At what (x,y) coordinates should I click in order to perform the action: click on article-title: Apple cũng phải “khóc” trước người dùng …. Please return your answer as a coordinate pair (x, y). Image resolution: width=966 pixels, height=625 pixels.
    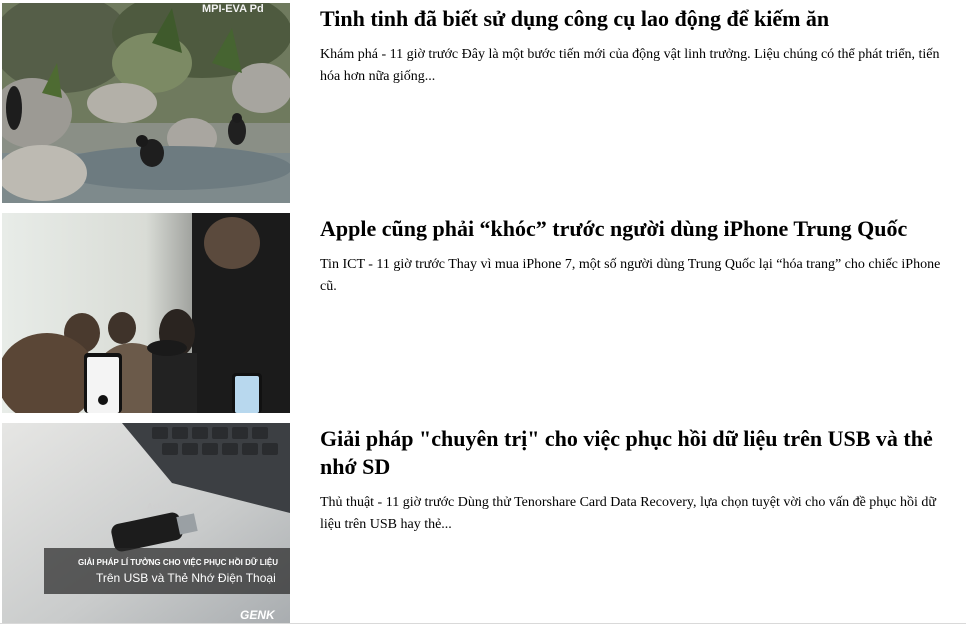
    Looking at the image, I should click on (640, 229).